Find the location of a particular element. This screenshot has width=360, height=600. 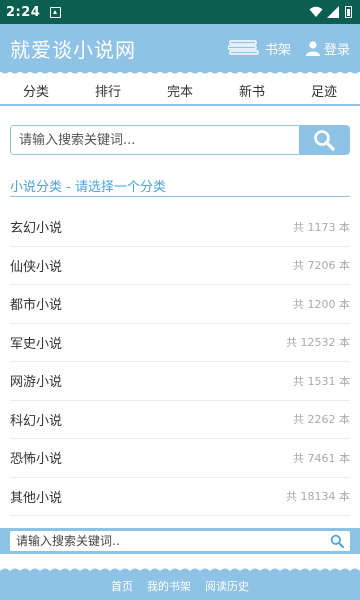

login-link: 登录 is located at coordinates (327, 48).